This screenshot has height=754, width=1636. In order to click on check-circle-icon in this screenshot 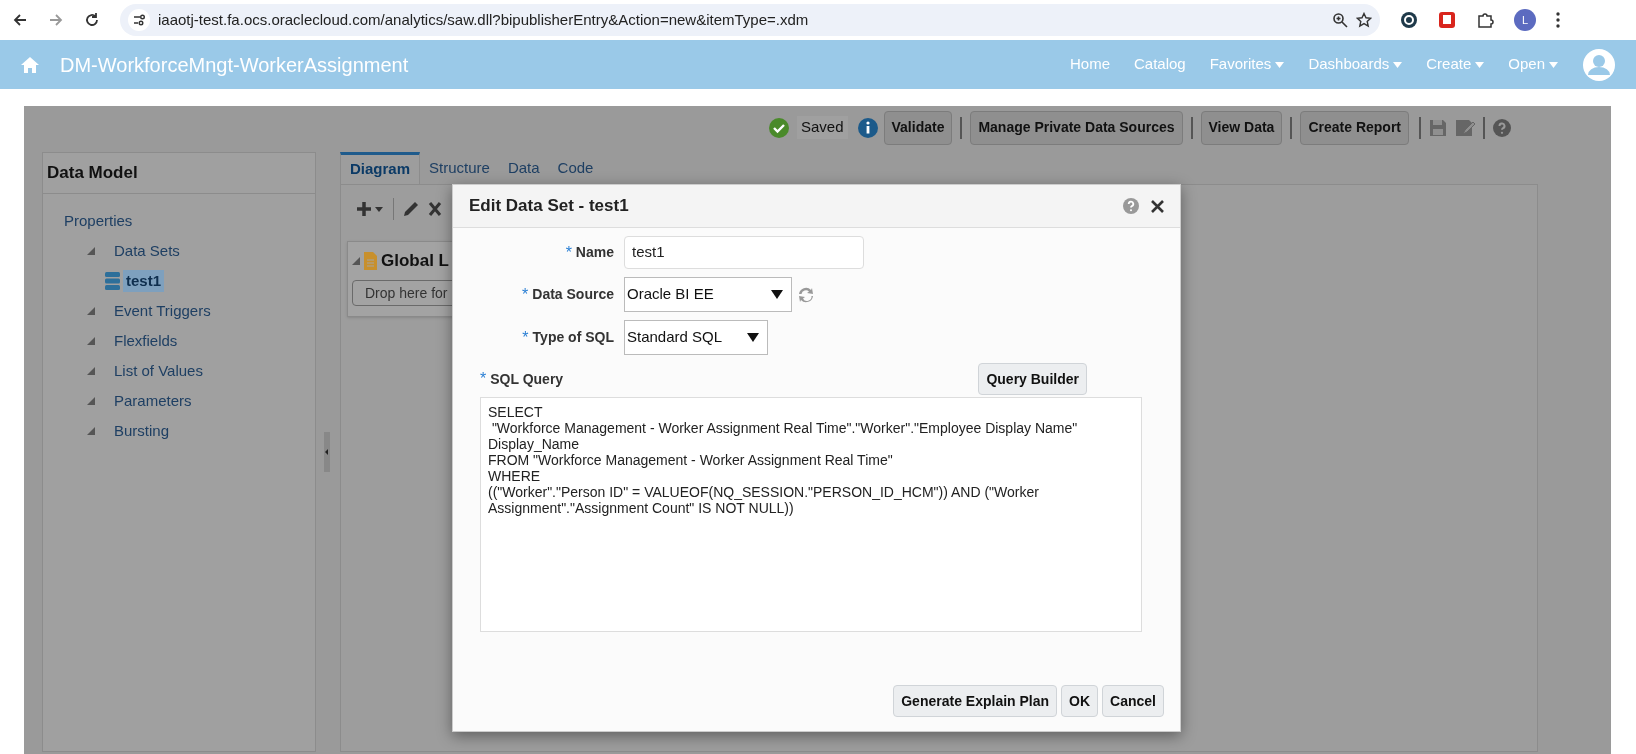, I will do `click(778, 127)`.